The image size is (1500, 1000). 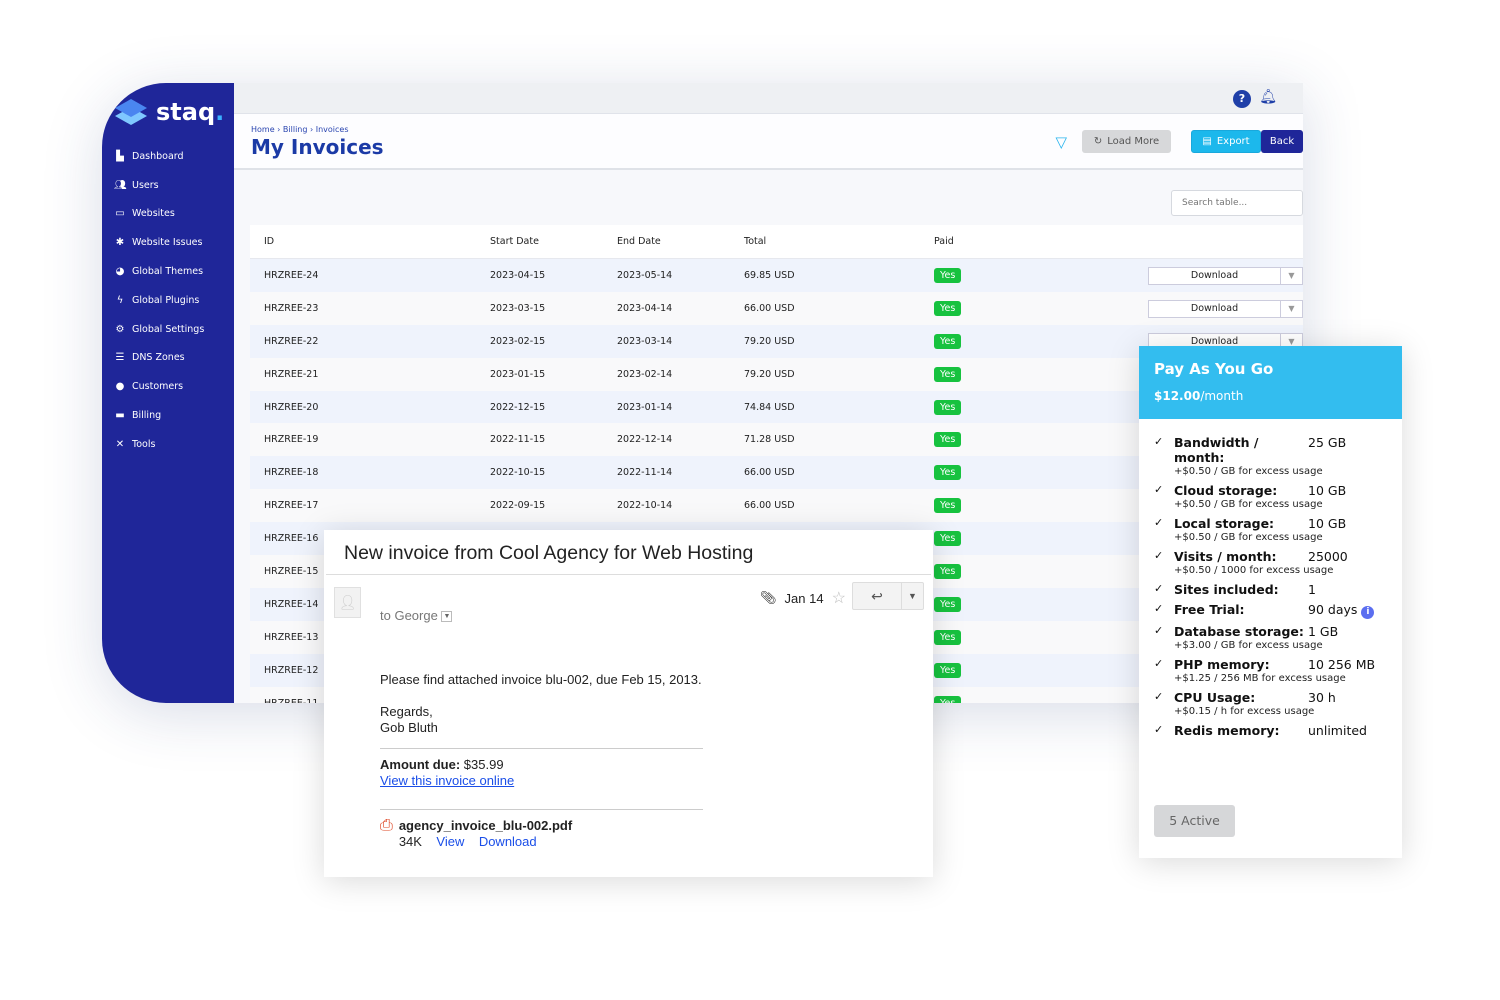 What do you see at coordinates (1328, 556) in the screenshot?
I see `feature-value-text: 25000` at bounding box center [1328, 556].